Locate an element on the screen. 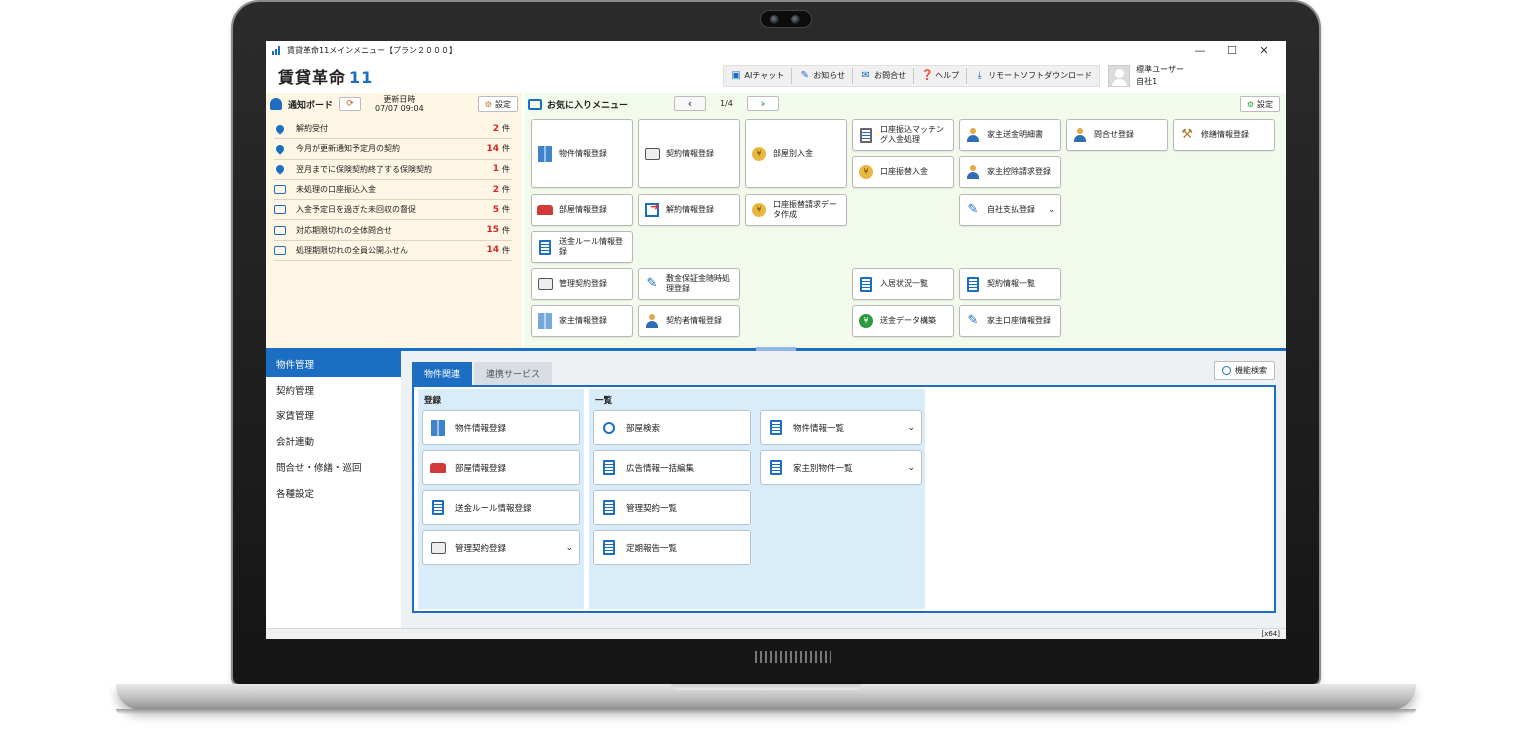 The height and width of the screenshot is (731, 1525). avatar is located at coordinates (1119, 75).